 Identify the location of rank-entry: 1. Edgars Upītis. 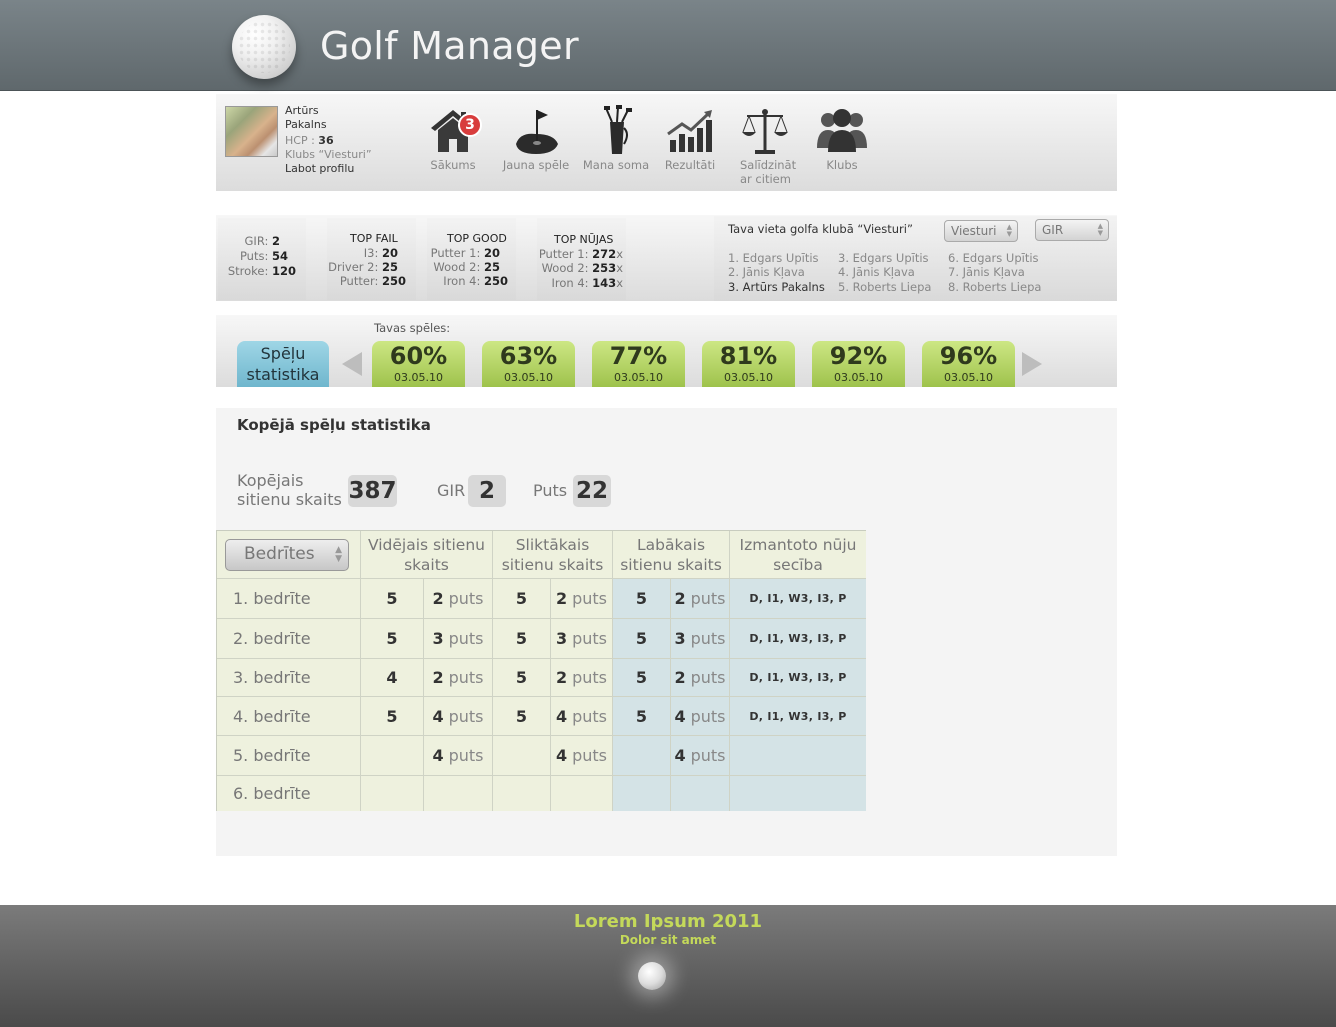
(773, 258).